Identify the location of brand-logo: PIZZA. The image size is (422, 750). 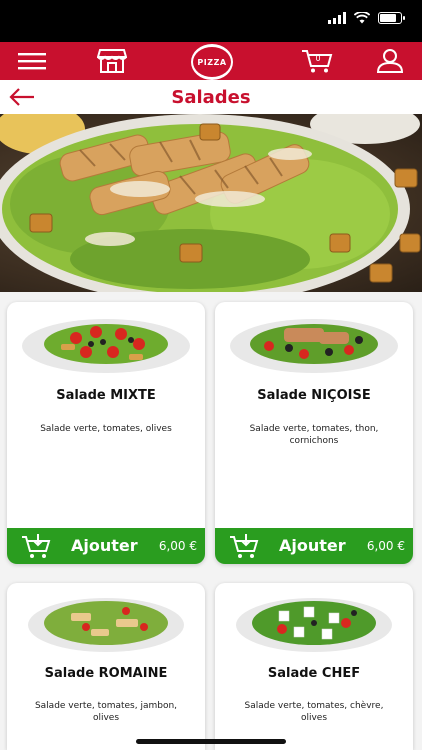
(212, 62).